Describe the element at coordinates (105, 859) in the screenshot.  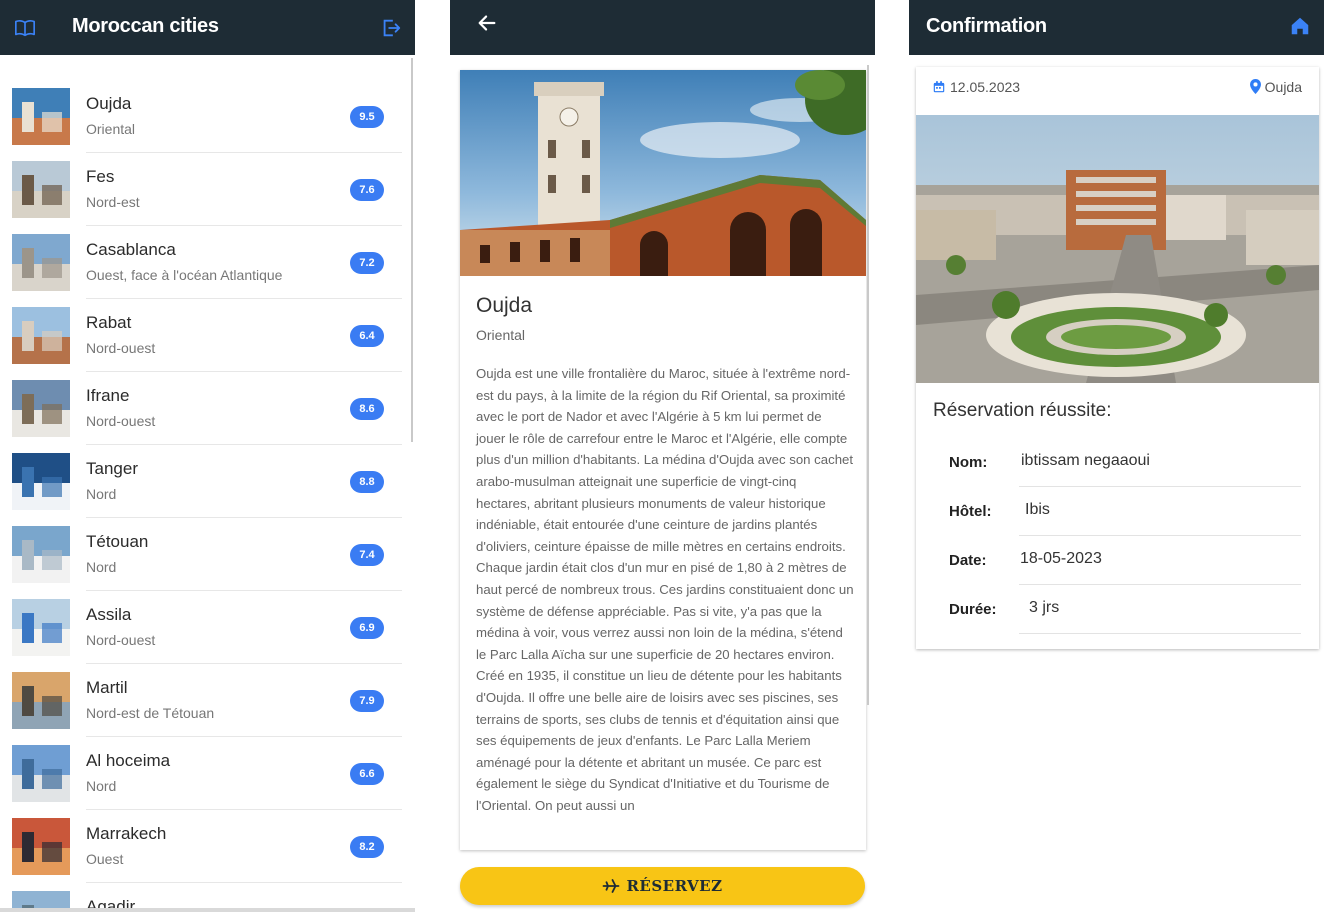
I see `city-region: Ouest` at that location.